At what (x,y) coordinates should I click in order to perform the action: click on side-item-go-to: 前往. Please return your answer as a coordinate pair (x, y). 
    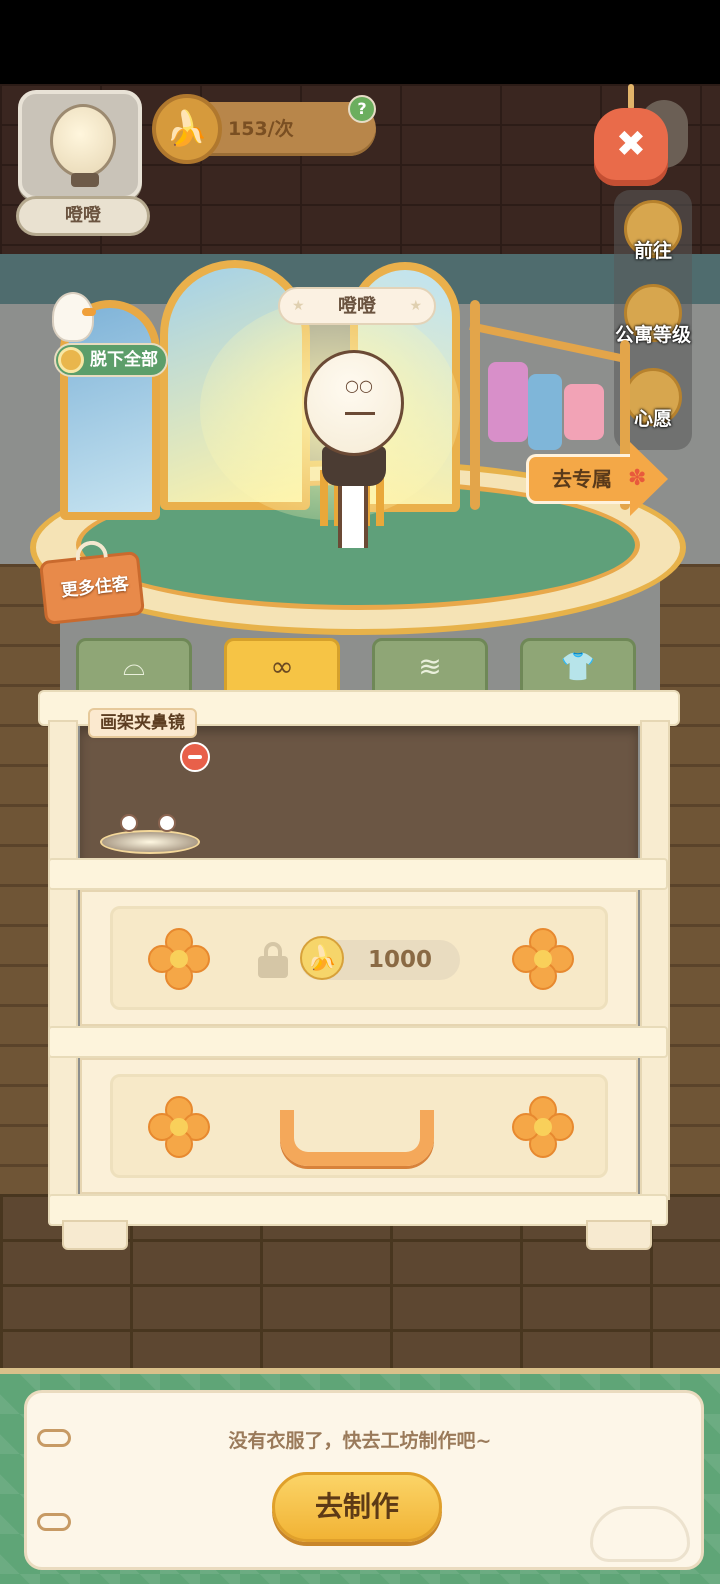
    Looking at the image, I should click on (653, 236).